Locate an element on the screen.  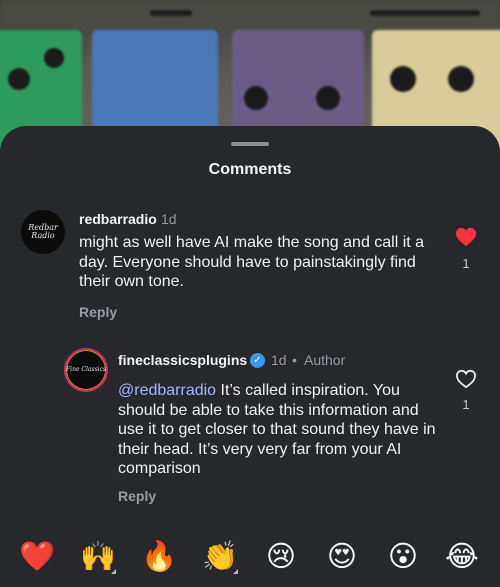
heart-filled-icon is located at coordinates (466, 237).